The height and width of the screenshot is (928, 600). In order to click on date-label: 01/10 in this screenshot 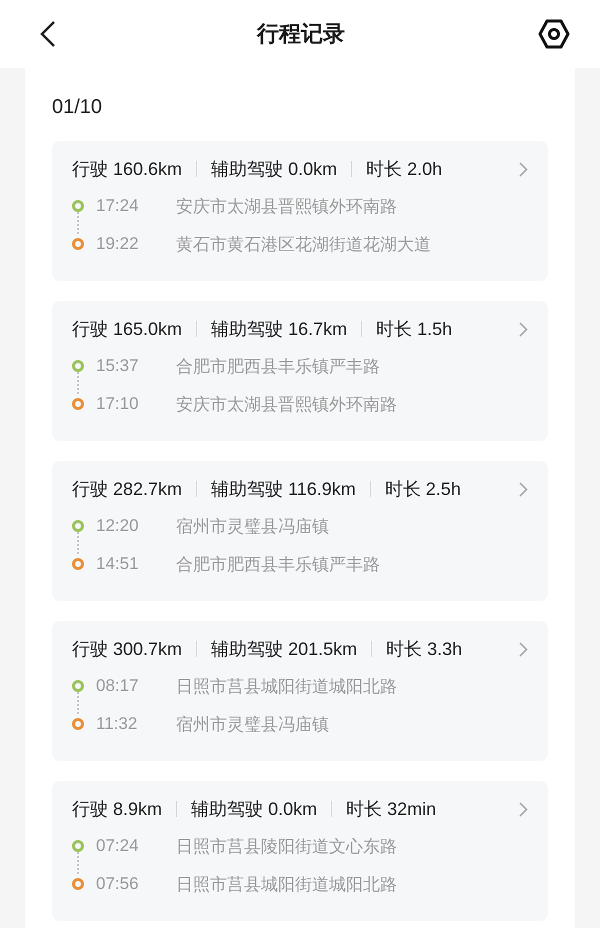, I will do `click(78, 107)`.